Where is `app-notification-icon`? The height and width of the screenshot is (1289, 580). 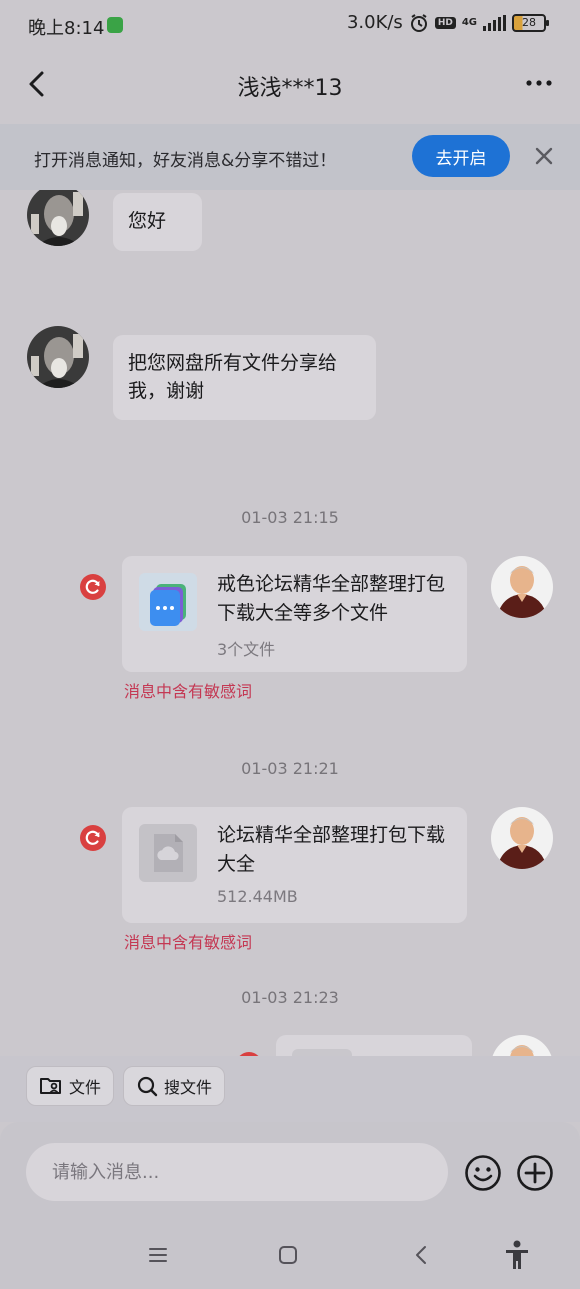 app-notification-icon is located at coordinates (115, 25).